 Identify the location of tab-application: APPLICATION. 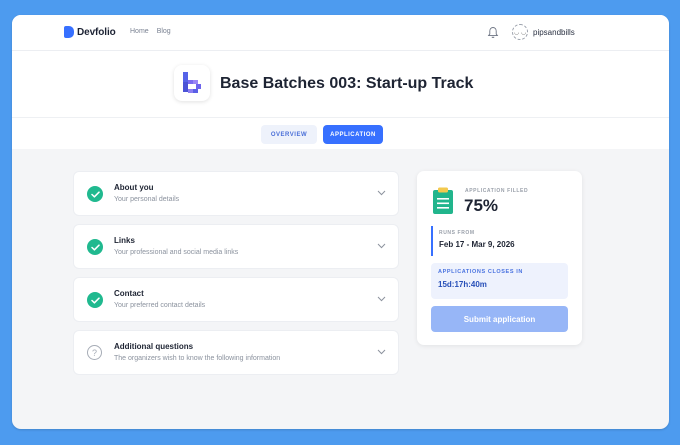
(353, 134).